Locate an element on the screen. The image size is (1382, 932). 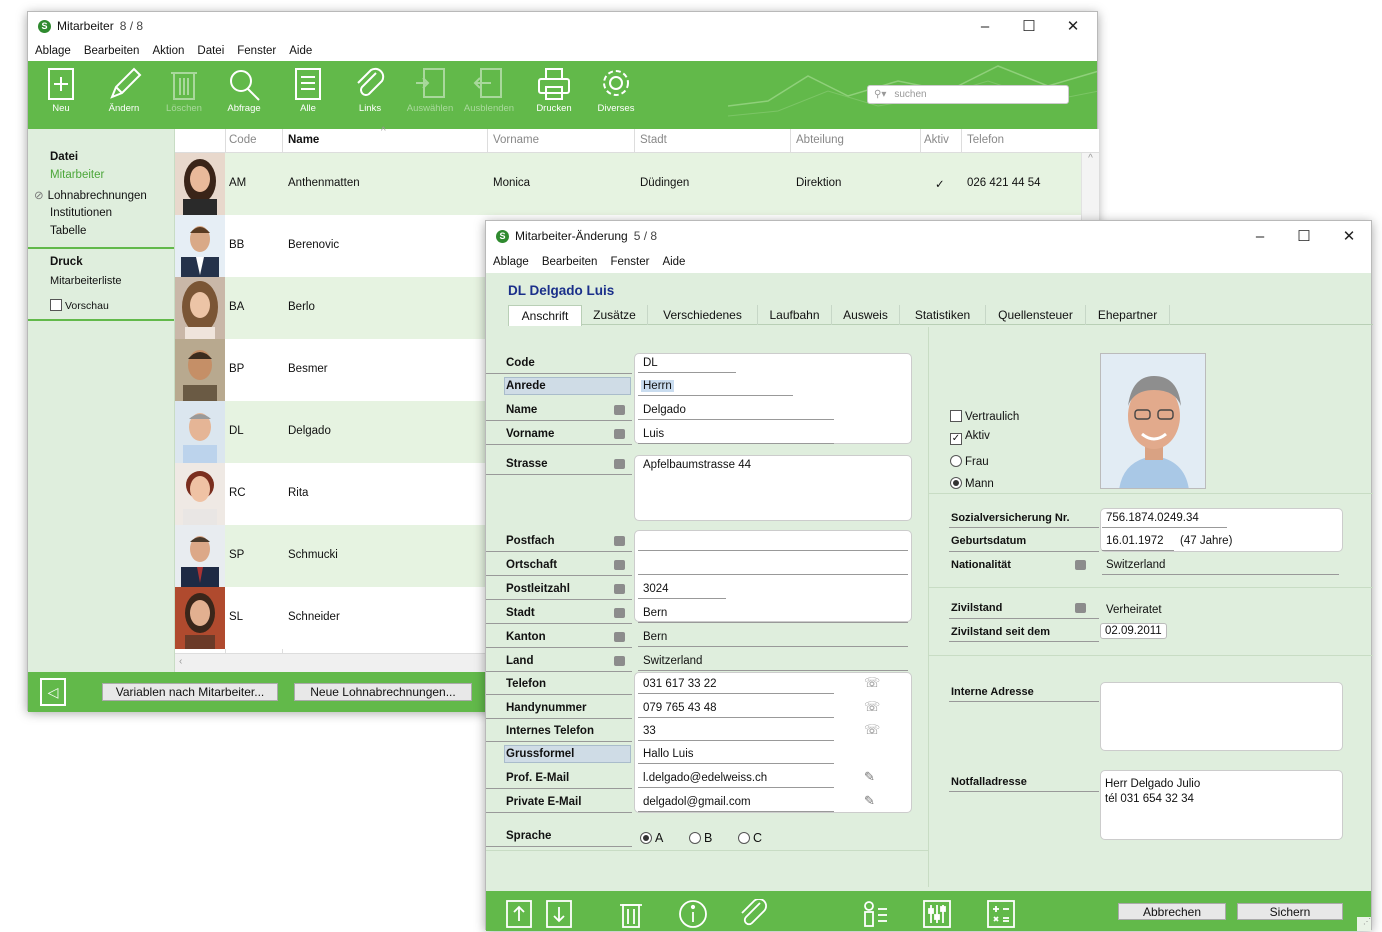
strasse-field: Apfelbaumstrasse 44 is located at coordinates (697, 465).